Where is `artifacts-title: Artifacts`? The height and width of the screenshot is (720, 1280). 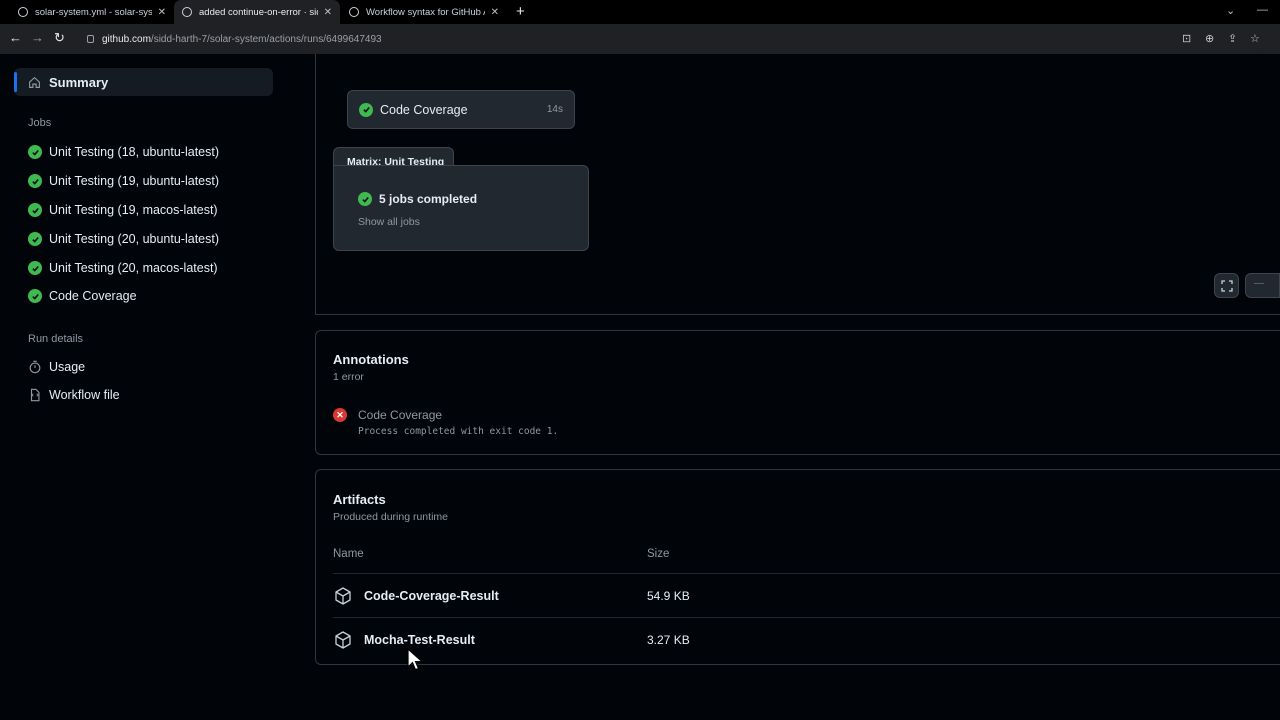
artifacts-title: Artifacts is located at coordinates (359, 499).